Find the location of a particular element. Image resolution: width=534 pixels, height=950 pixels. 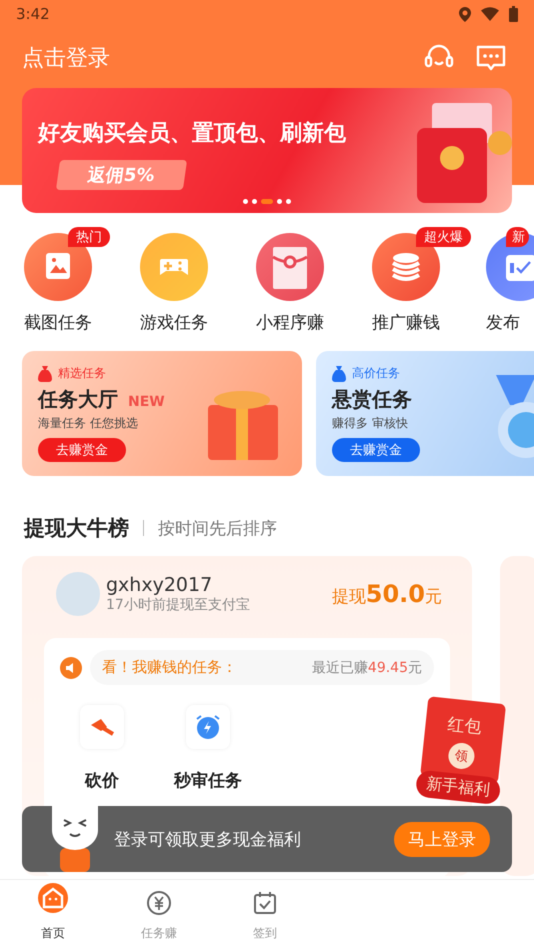

section-title: 提现大牛榜 is located at coordinates (76, 528).